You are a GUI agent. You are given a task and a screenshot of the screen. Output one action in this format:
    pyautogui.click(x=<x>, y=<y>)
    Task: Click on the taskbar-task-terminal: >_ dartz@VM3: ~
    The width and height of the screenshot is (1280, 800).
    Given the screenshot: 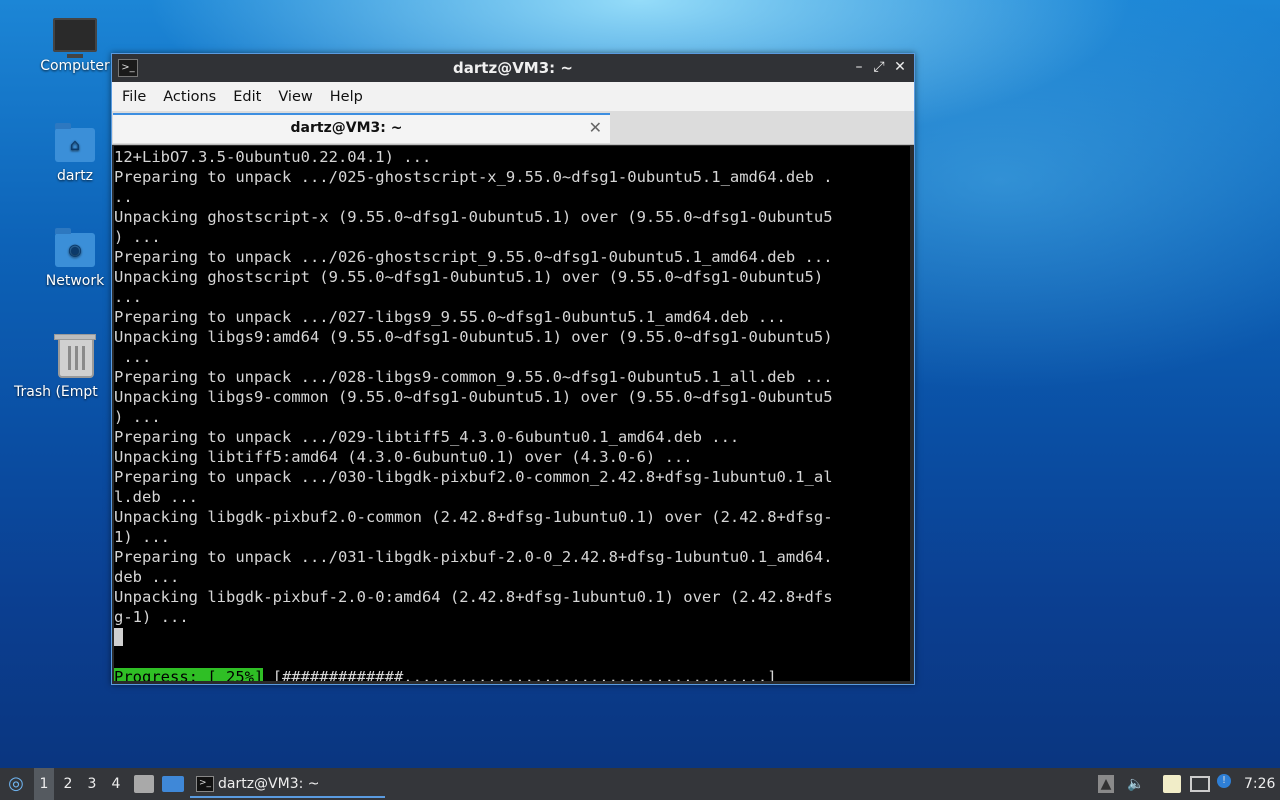 What is the action you would take?
    pyautogui.click(x=287, y=784)
    